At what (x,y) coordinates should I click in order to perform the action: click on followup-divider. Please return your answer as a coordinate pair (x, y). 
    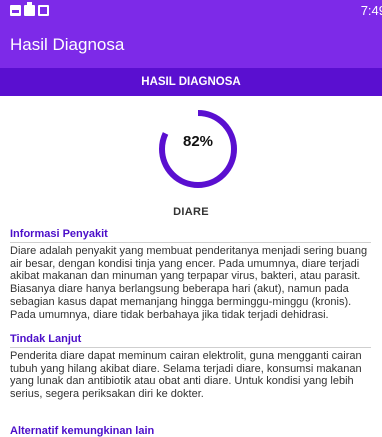
    Looking at the image, I should click on (190, 347).